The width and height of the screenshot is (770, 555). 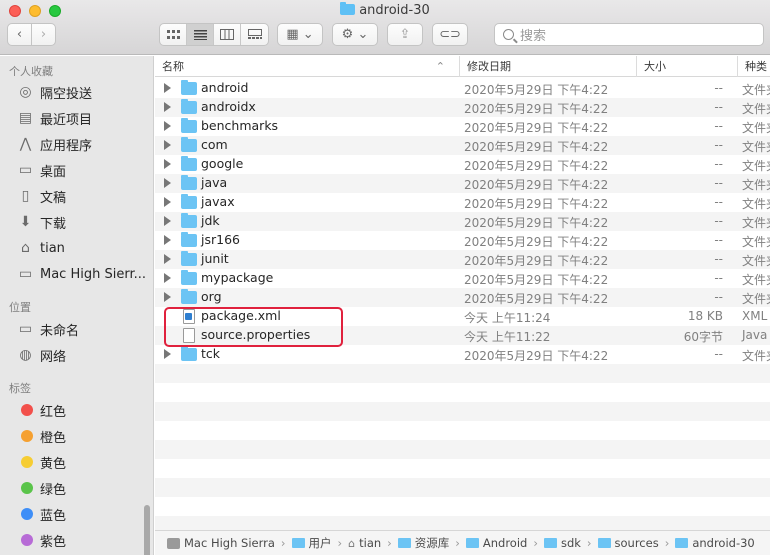 I want to click on sidebar-item-location: ◍ 网络, so click(x=41, y=355).